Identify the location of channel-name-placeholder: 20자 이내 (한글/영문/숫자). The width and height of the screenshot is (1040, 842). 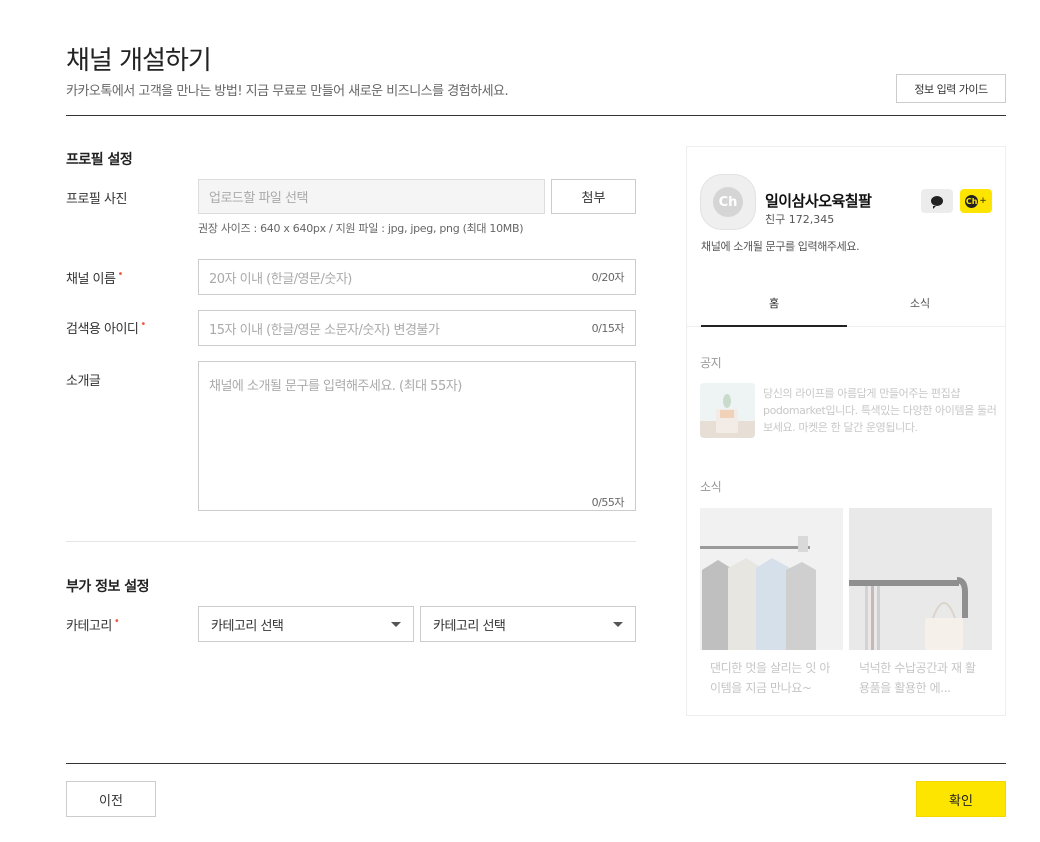
(280, 279).